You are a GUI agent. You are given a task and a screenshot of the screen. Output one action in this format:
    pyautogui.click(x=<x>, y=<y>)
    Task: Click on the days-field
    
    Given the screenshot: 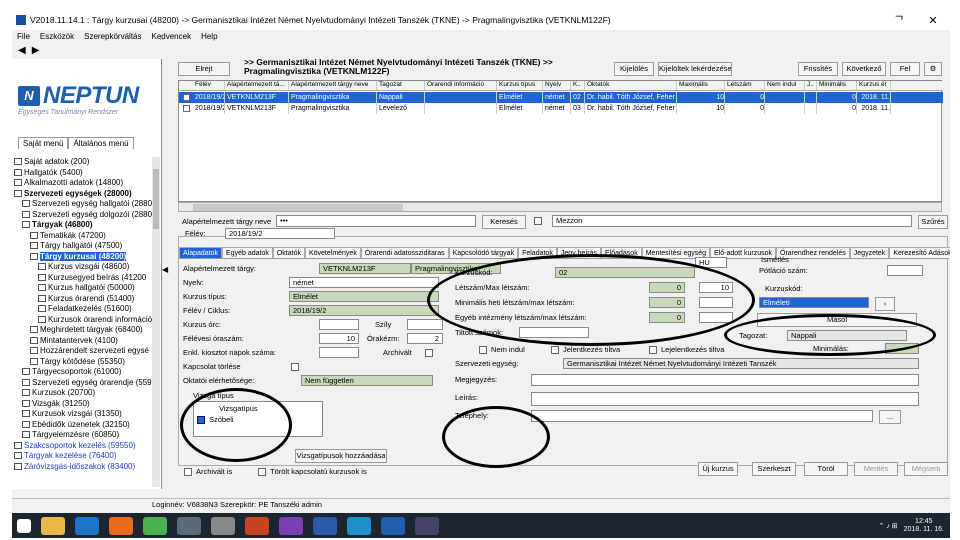 What is the action you would take?
    pyautogui.click(x=339, y=352)
    